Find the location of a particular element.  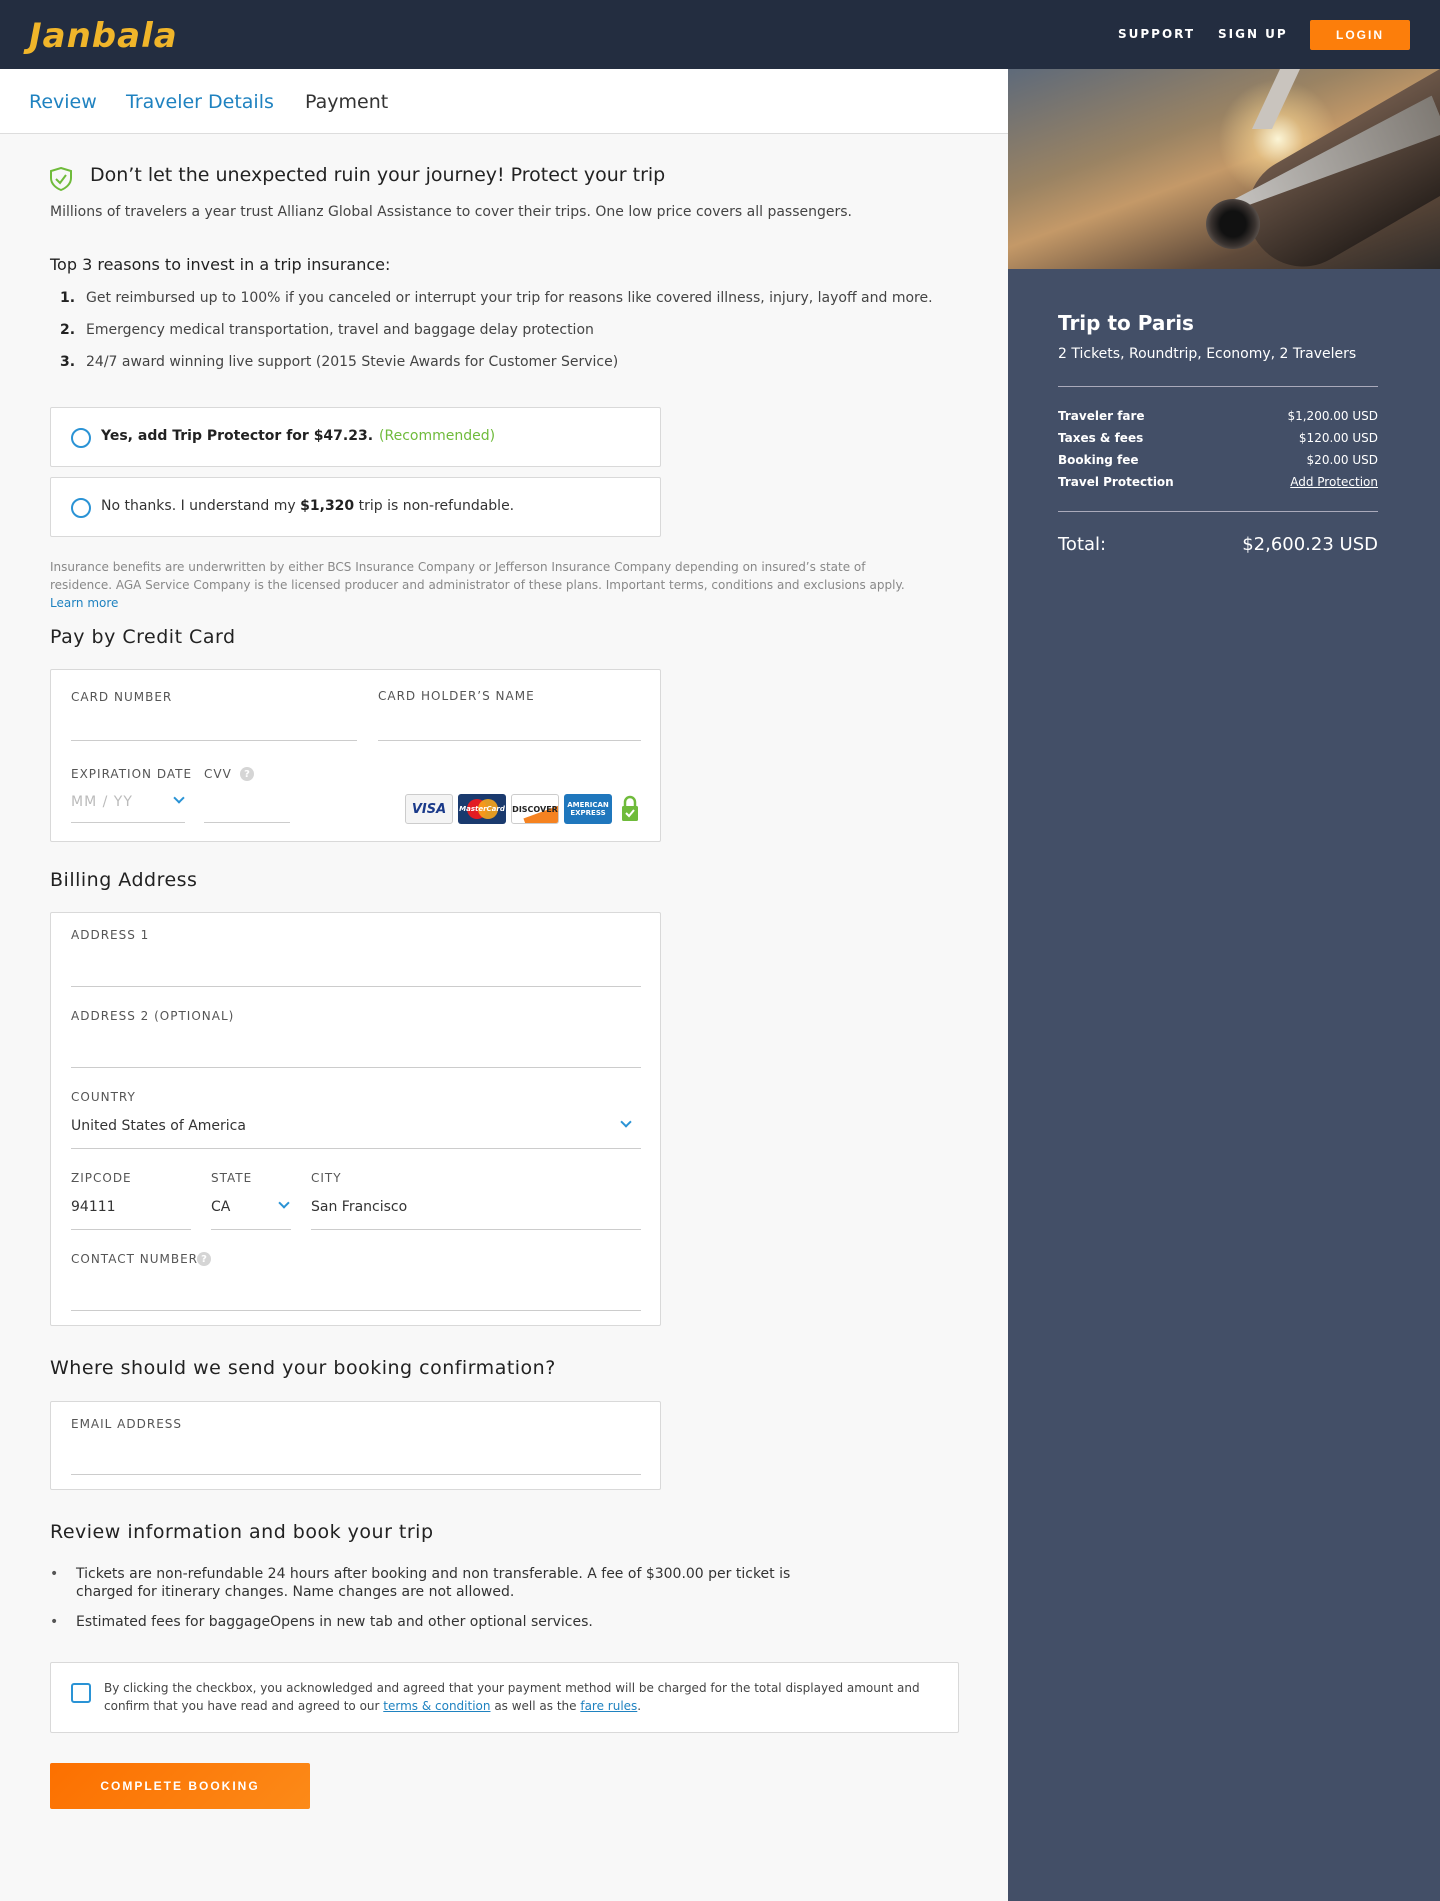

mastercard-card-icon: MasterCard is located at coordinates (482, 809).